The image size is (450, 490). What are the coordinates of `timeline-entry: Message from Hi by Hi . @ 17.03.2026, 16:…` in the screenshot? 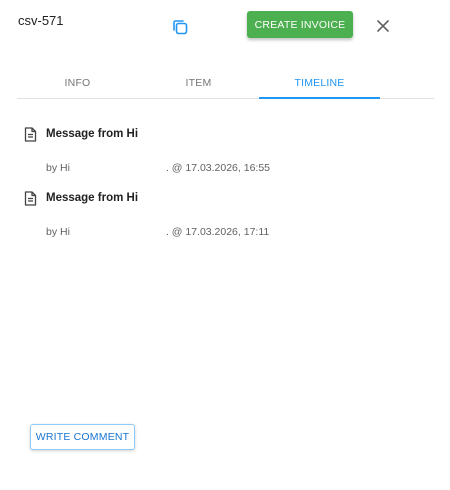 It's located at (147, 150).